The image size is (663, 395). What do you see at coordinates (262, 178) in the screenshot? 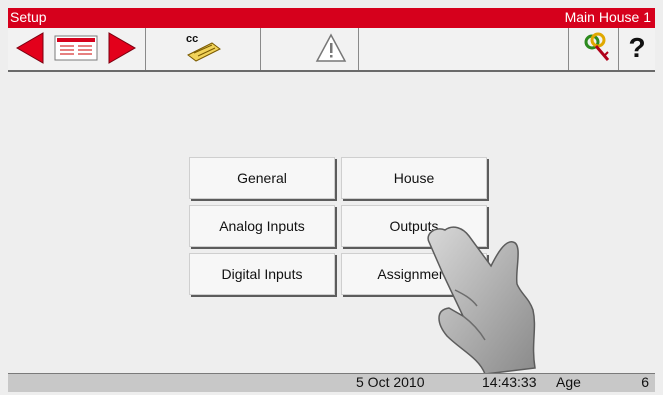
I see `general-button: General` at bounding box center [262, 178].